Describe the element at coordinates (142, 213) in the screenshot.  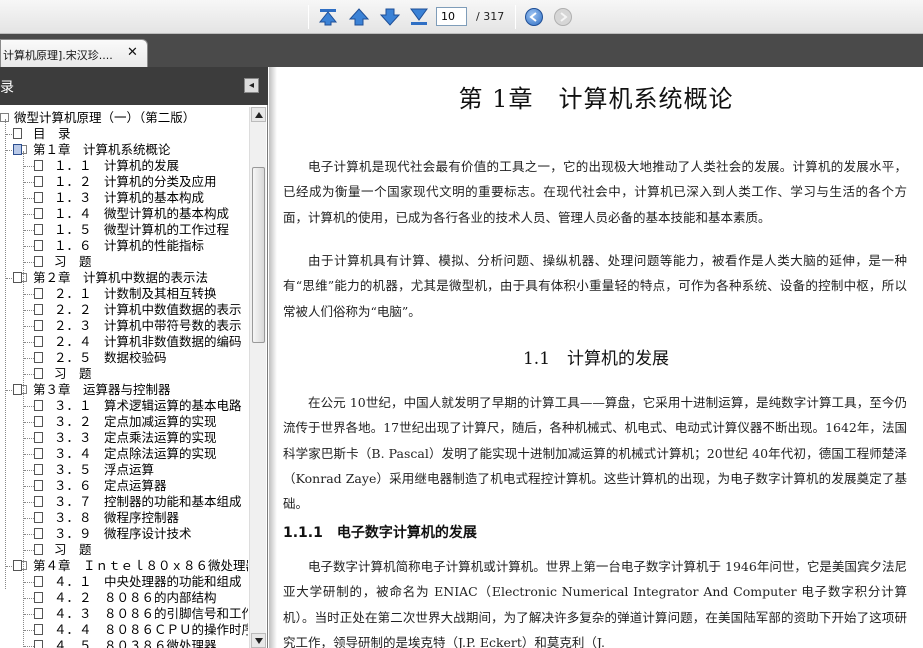
I see `bookmark-label: １．４ 微型计算机的基本构成` at that location.